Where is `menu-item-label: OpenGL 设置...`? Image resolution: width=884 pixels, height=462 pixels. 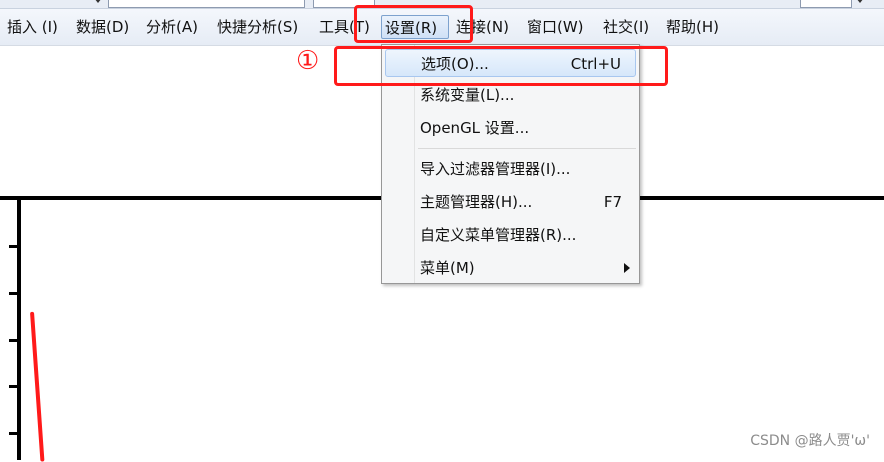
menu-item-label: OpenGL 设置... is located at coordinates (475, 128).